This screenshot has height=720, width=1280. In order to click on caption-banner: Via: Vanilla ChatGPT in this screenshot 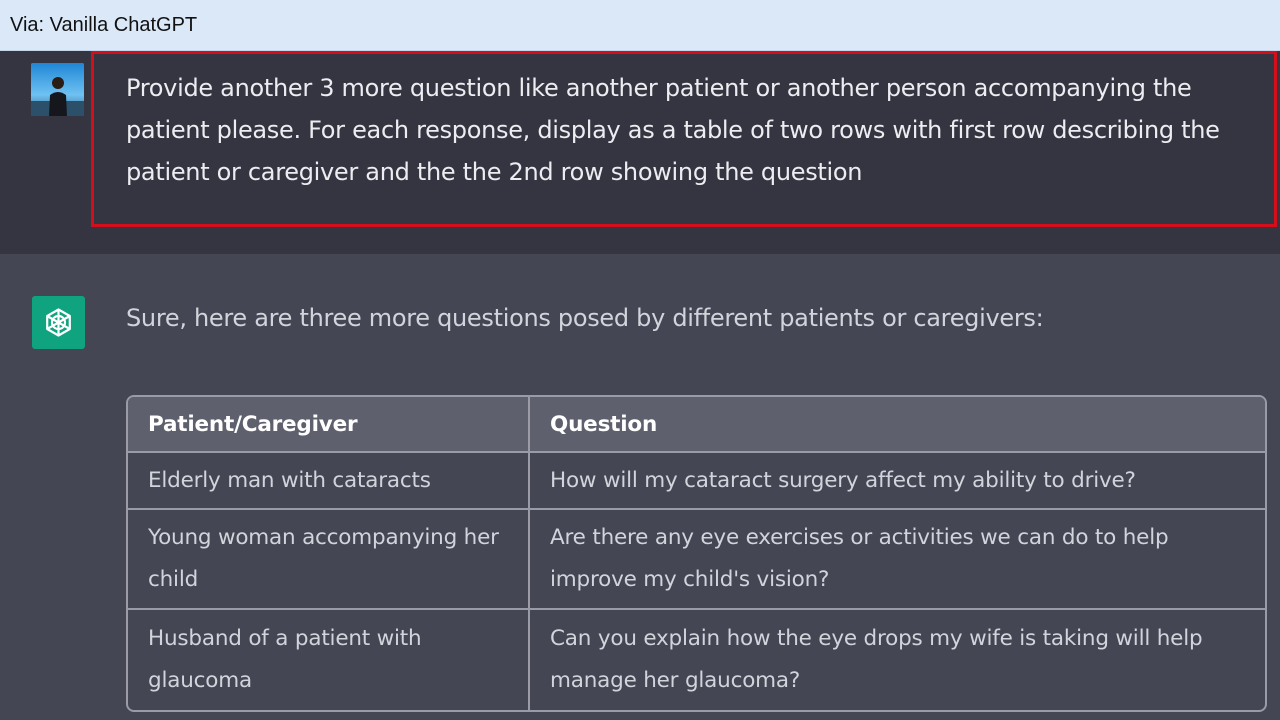, I will do `click(640, 25)`.